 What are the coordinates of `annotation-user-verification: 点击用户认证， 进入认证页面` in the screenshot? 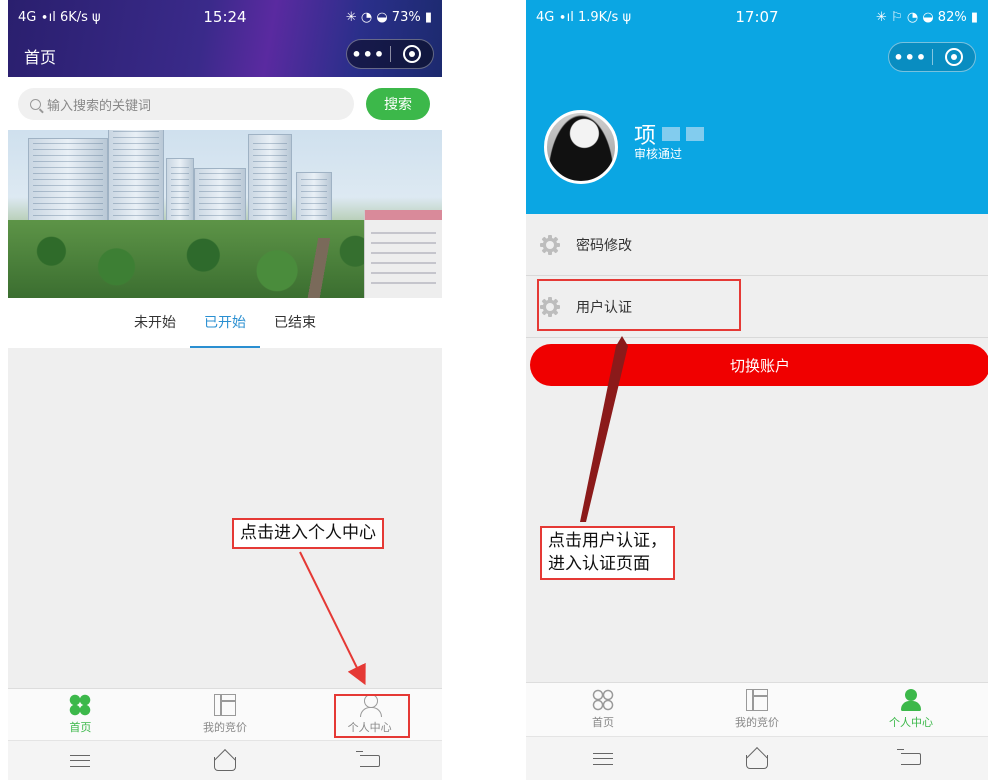 It's located at (607, 553).